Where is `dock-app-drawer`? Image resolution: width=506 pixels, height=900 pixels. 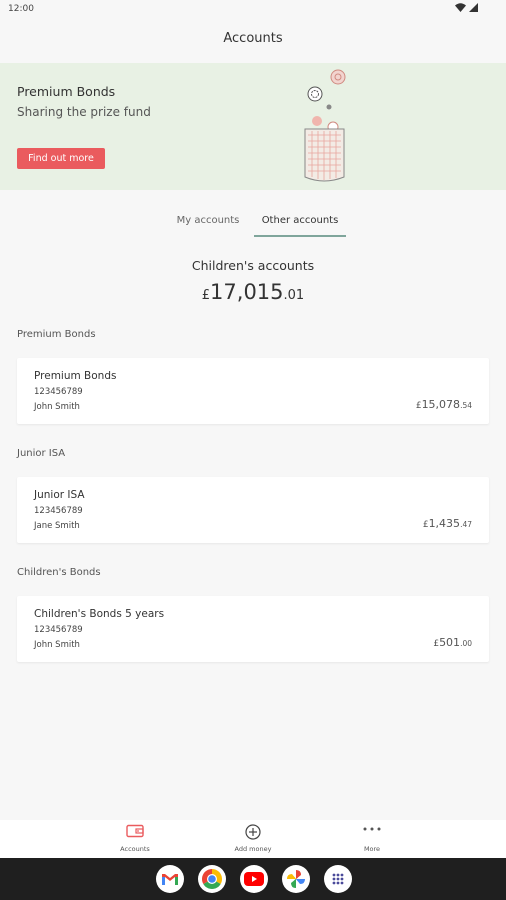 dock-app-drawer is located at coordinates (338, 879).